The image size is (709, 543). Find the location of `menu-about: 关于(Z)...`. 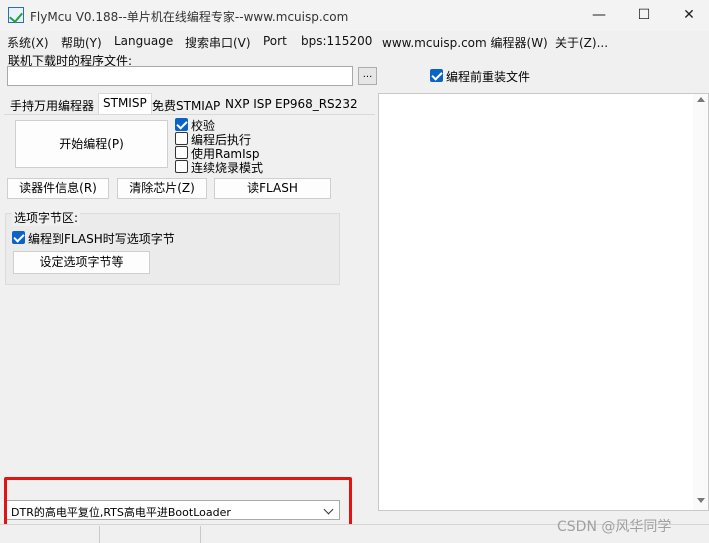

menu-about: 关于(Z)... is located at coordinates (581, 42).